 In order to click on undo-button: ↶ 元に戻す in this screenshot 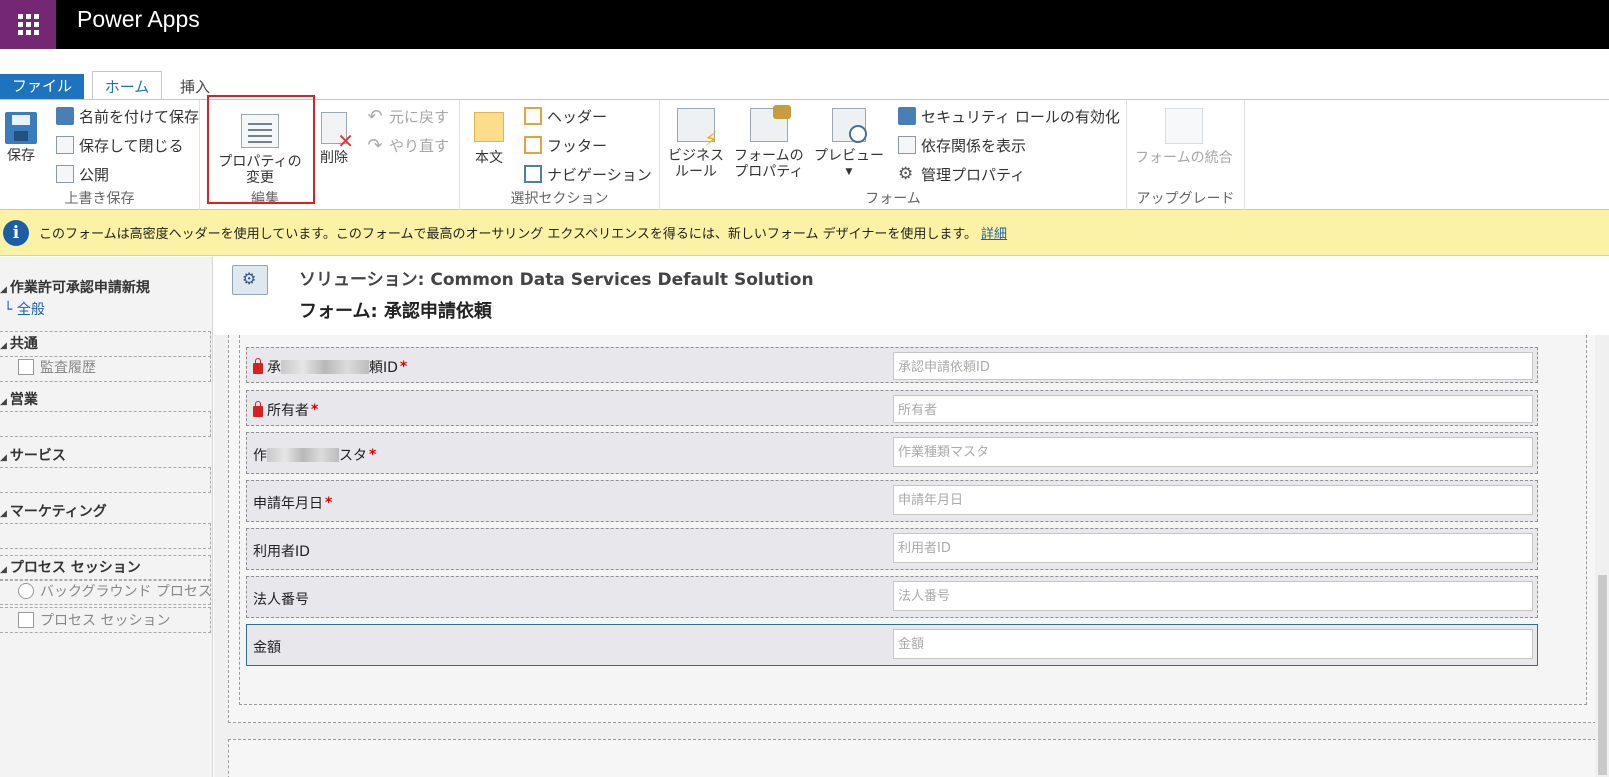, I will do `click(407, 116)`.